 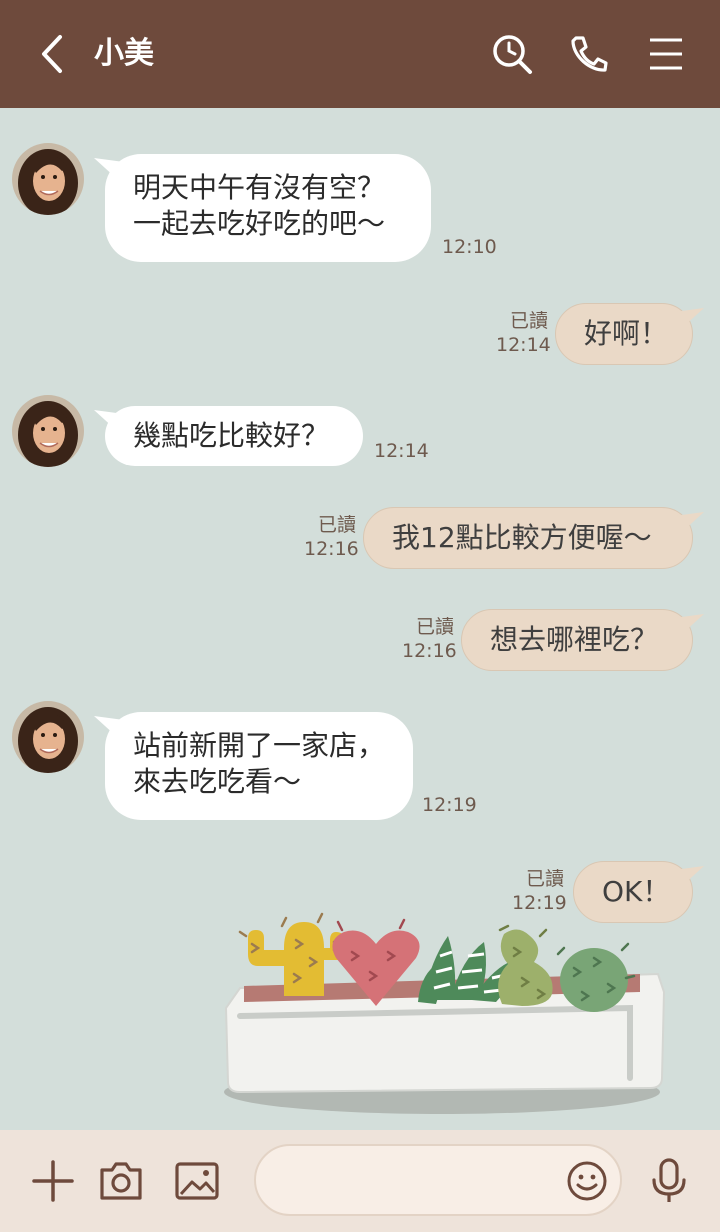 What do you see at coordinates (52, 54) in the screenshot?
I see `back-icon` at bounding box center [52, 54].